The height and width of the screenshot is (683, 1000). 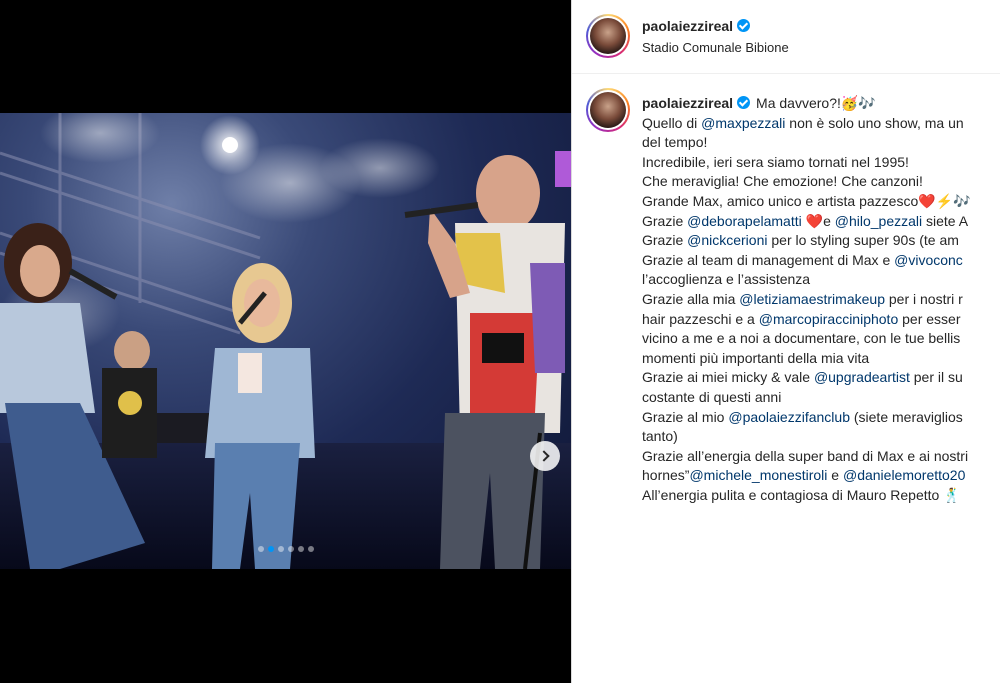 What do you see at coordinates (726, 279) in the screenshot?
I see `caption-text: l’accoglienza e l’assistenza` at bounding box center [726, 279].